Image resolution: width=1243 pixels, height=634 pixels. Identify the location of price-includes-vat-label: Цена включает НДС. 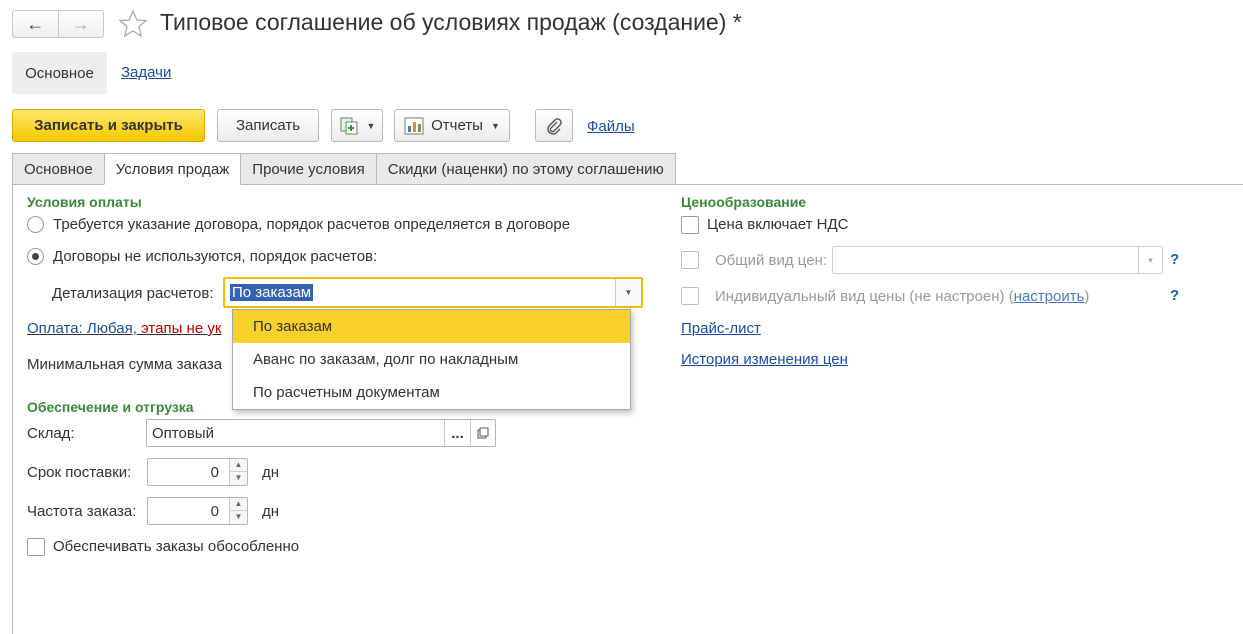
(778, 224).